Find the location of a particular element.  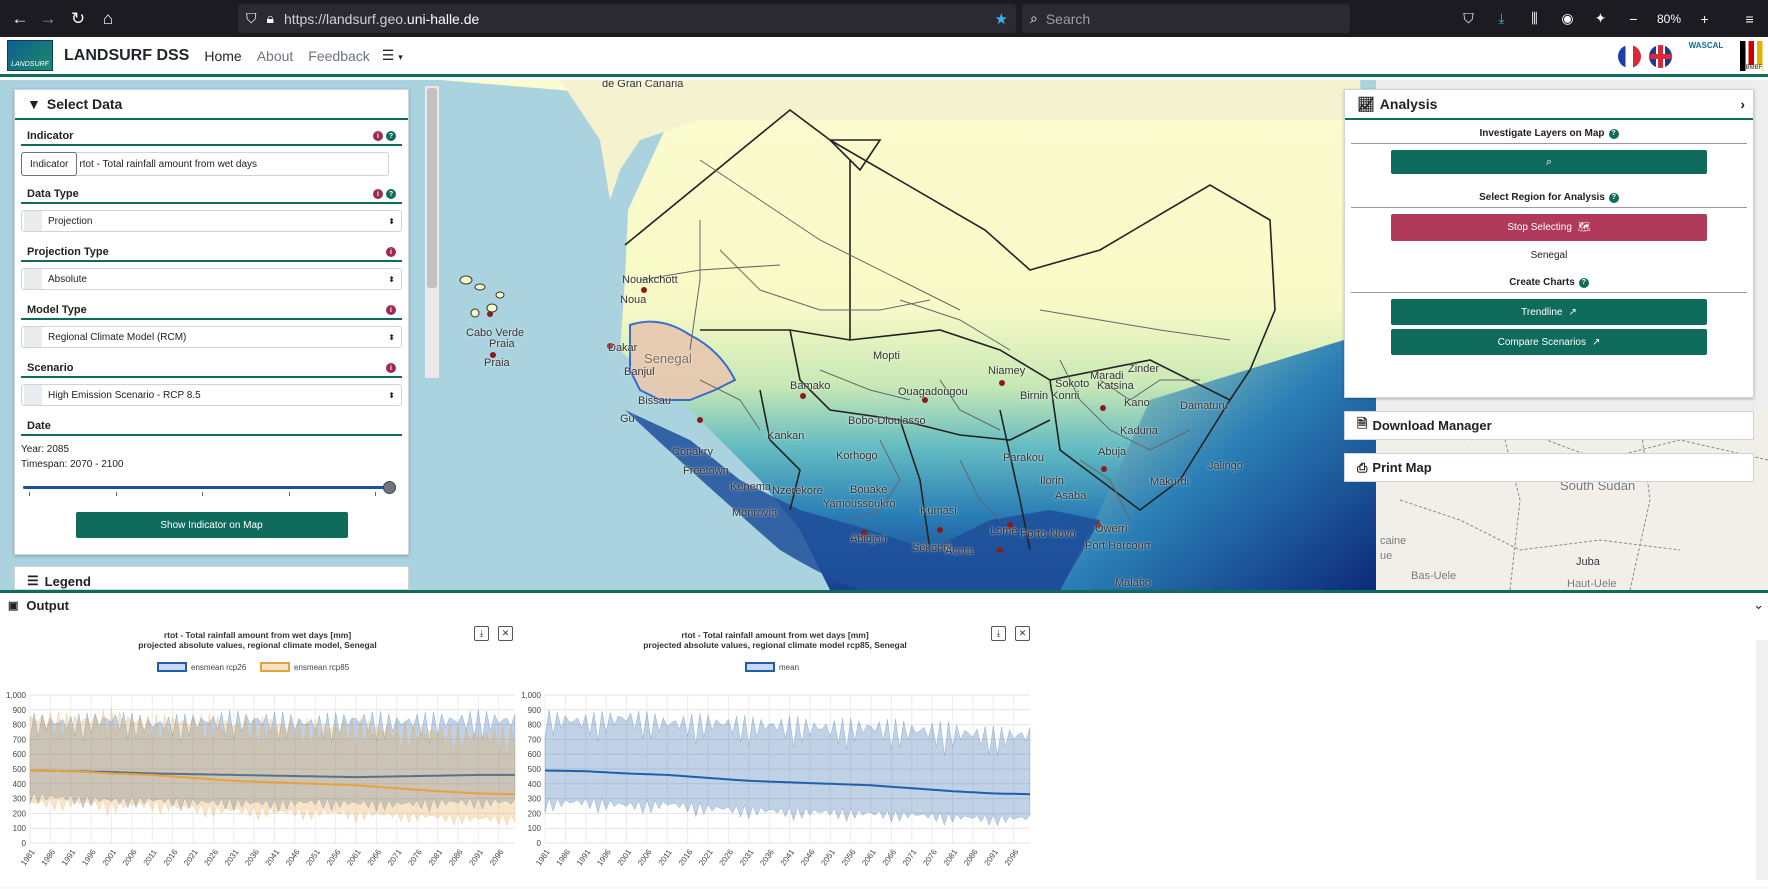

x-tick-label: 2061 is located at coordinates (354, 857).